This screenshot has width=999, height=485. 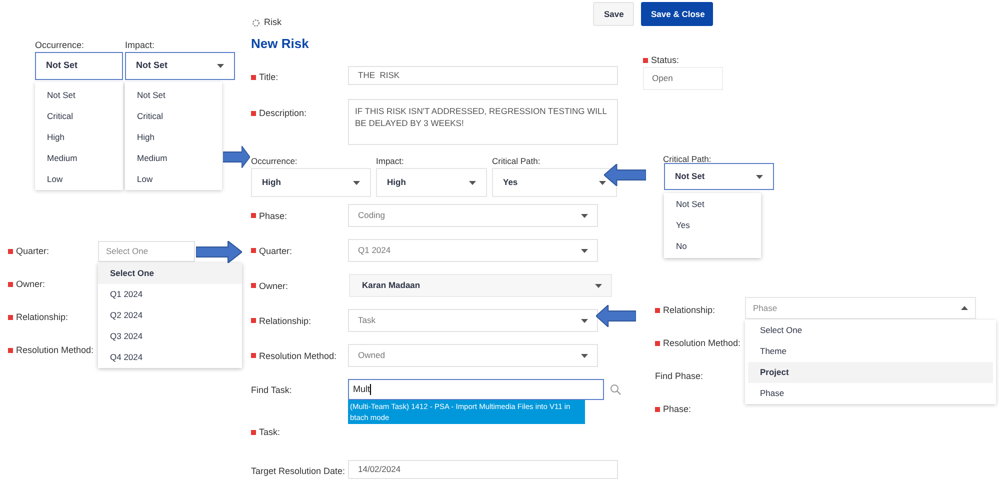 I want to click on status-field: Open, so click(x=683, y=78).